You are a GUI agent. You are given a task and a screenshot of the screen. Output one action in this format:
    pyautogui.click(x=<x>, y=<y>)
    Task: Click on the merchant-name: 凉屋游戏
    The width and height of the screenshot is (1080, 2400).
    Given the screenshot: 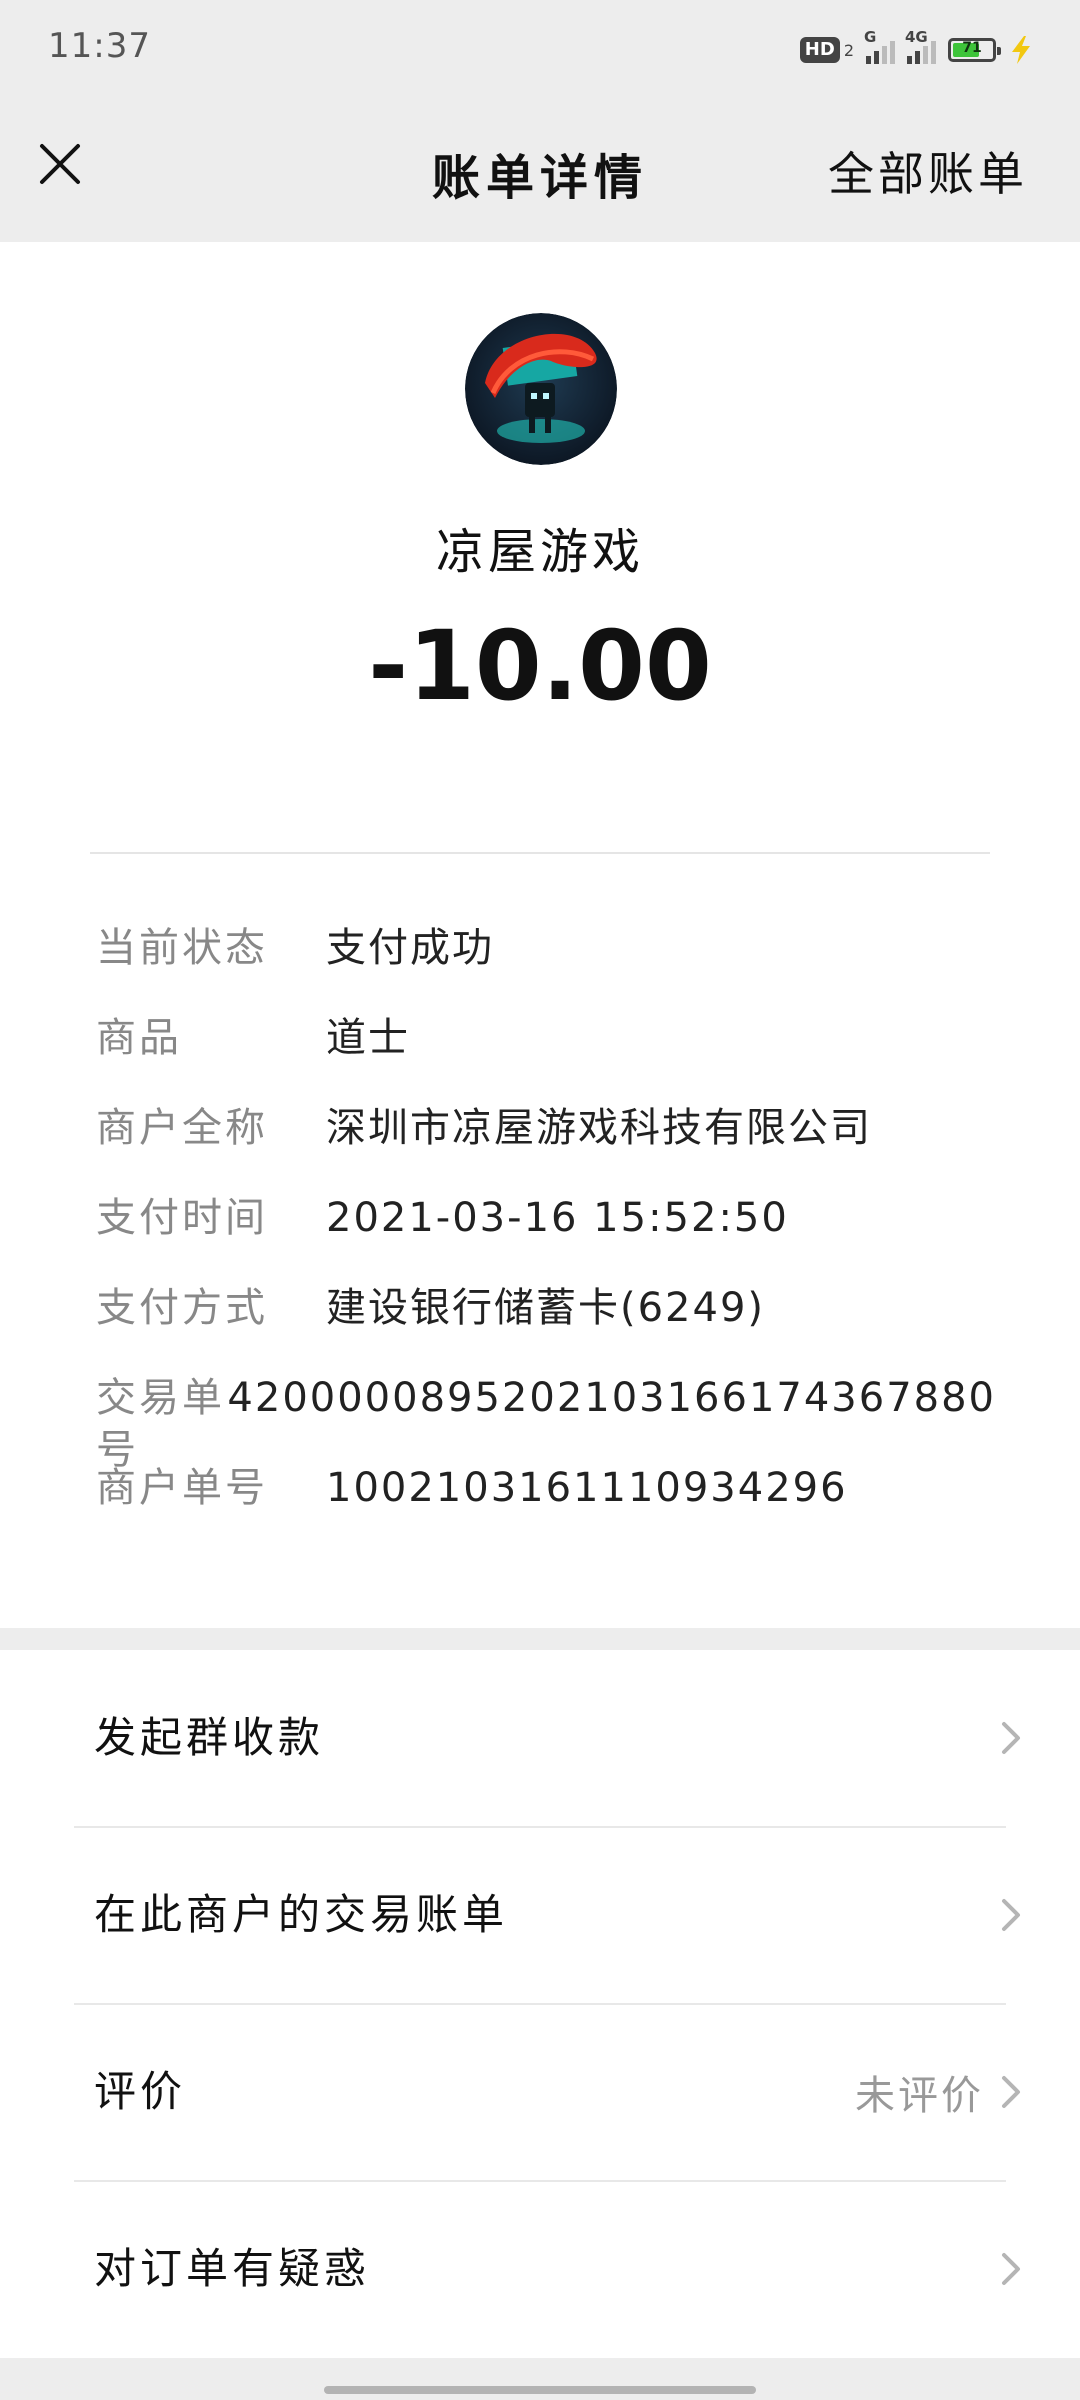 What is the action you would take?
    pyautogui.click(x=539, y=552)
    